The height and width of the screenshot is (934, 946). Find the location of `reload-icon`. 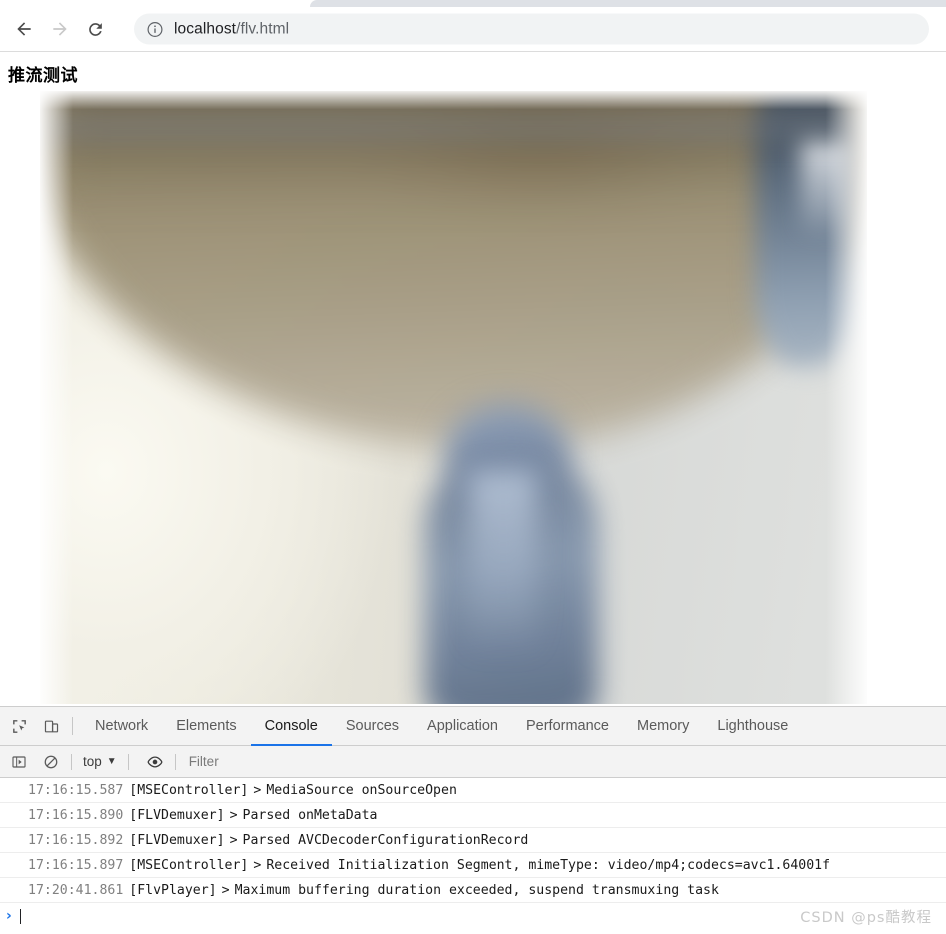

reload-icon is located at coordinates (95, 29).